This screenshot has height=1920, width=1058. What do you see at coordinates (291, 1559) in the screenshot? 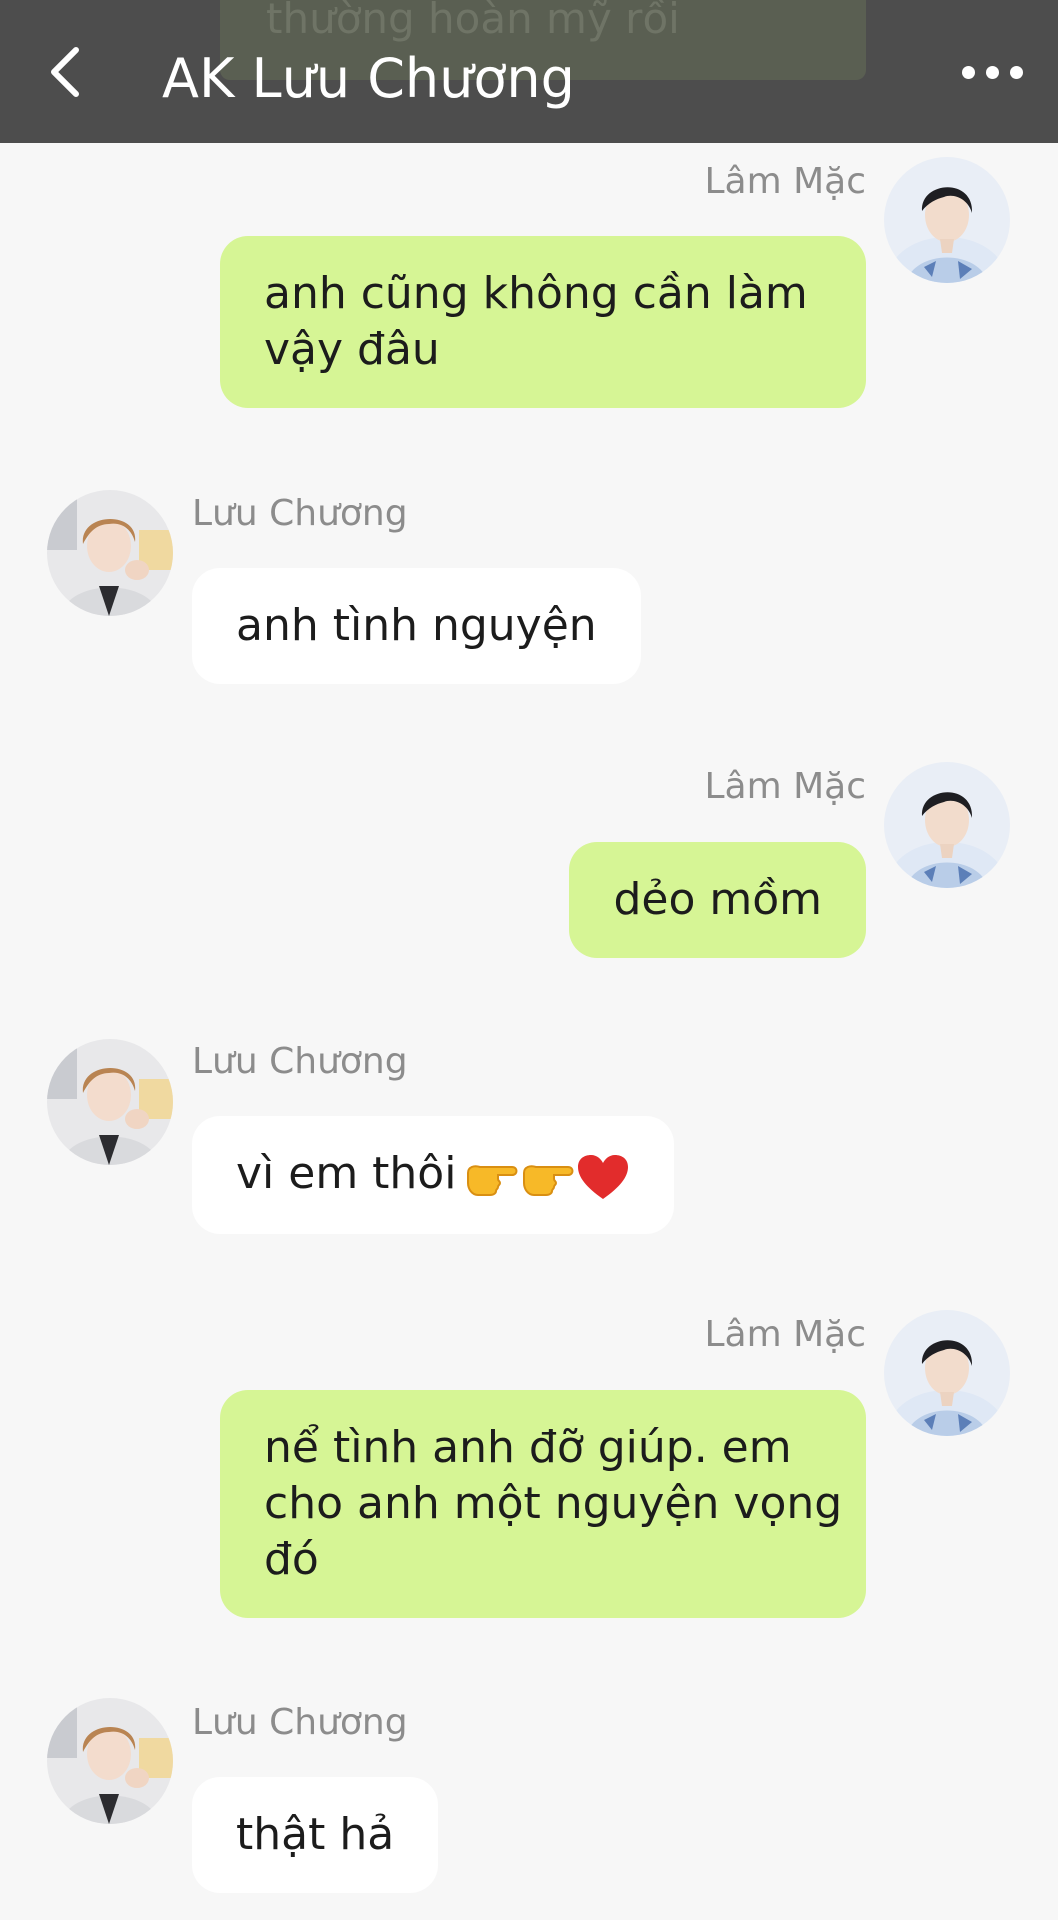
I see `message-text: đó` at bounding box center [291, 1559].